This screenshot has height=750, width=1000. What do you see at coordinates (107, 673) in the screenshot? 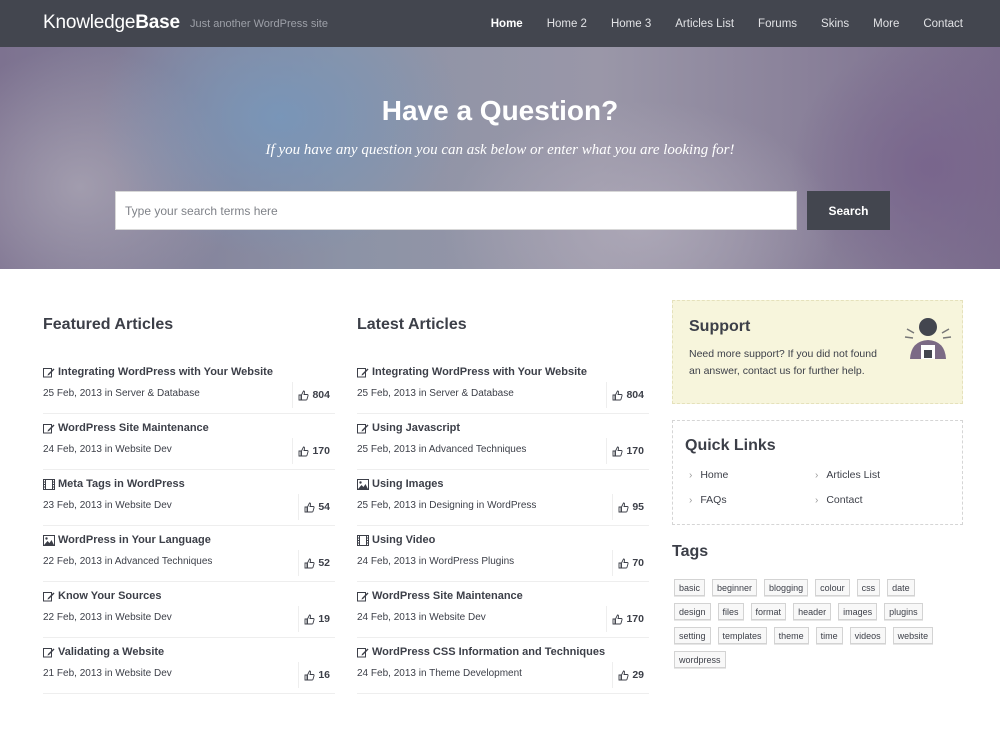
I see `article-meta: 21 Feb, 2013 in Website Dev` at bounding box center [107, 673].